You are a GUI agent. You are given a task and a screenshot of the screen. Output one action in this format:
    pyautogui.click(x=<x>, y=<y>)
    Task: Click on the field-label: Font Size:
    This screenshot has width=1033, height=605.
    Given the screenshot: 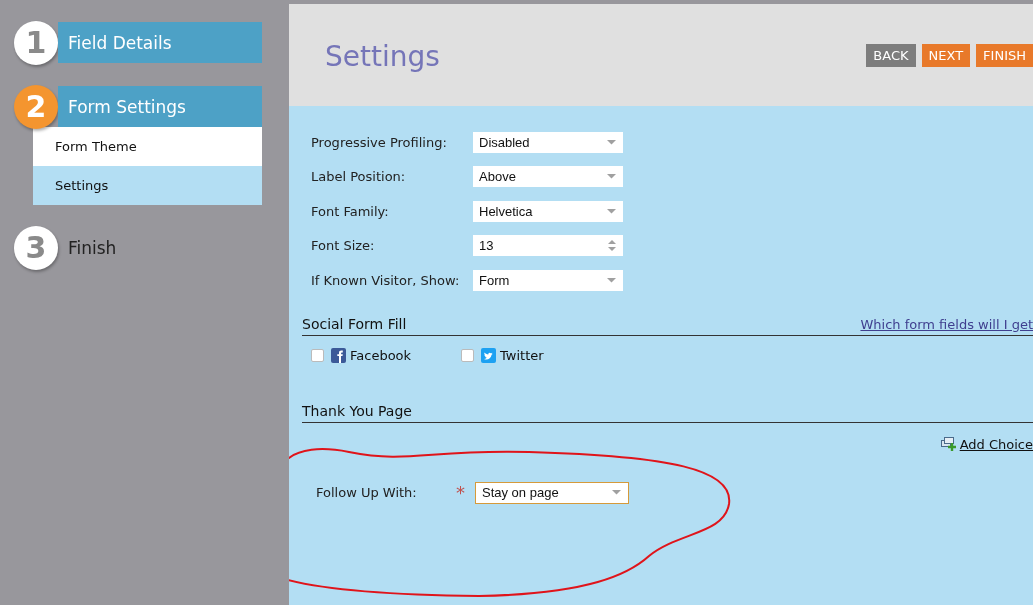 What is the action you would take?
    pyautogui.click(x=343, y=245)
    